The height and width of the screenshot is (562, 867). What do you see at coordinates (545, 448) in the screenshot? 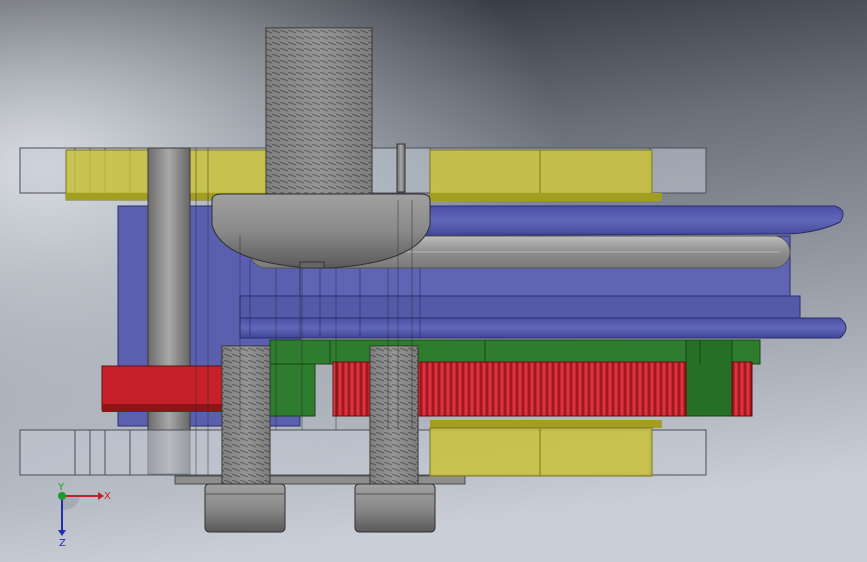
I see `bottom-spacer` at bounding box center [545, 448].